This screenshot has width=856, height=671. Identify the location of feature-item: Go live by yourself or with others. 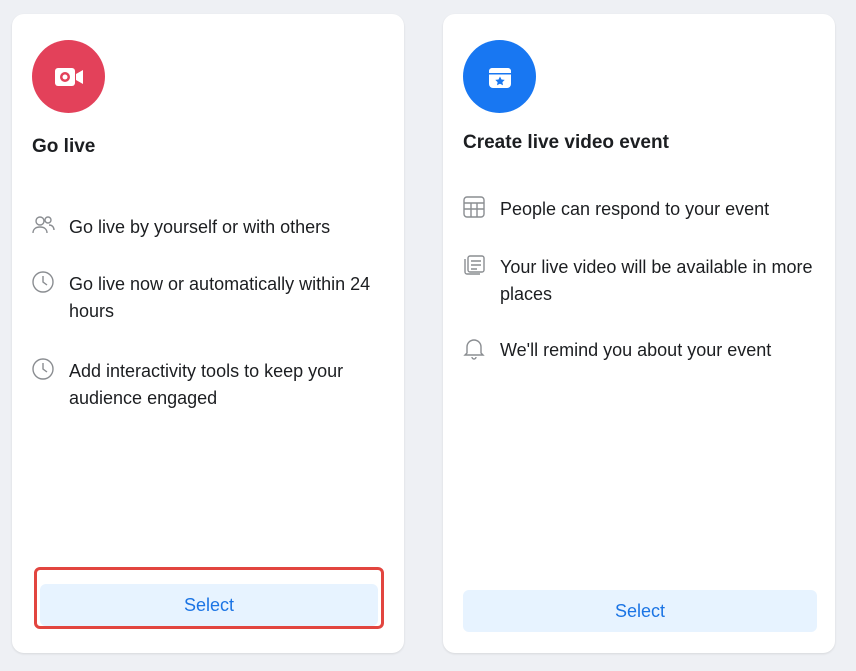
(210, 227).